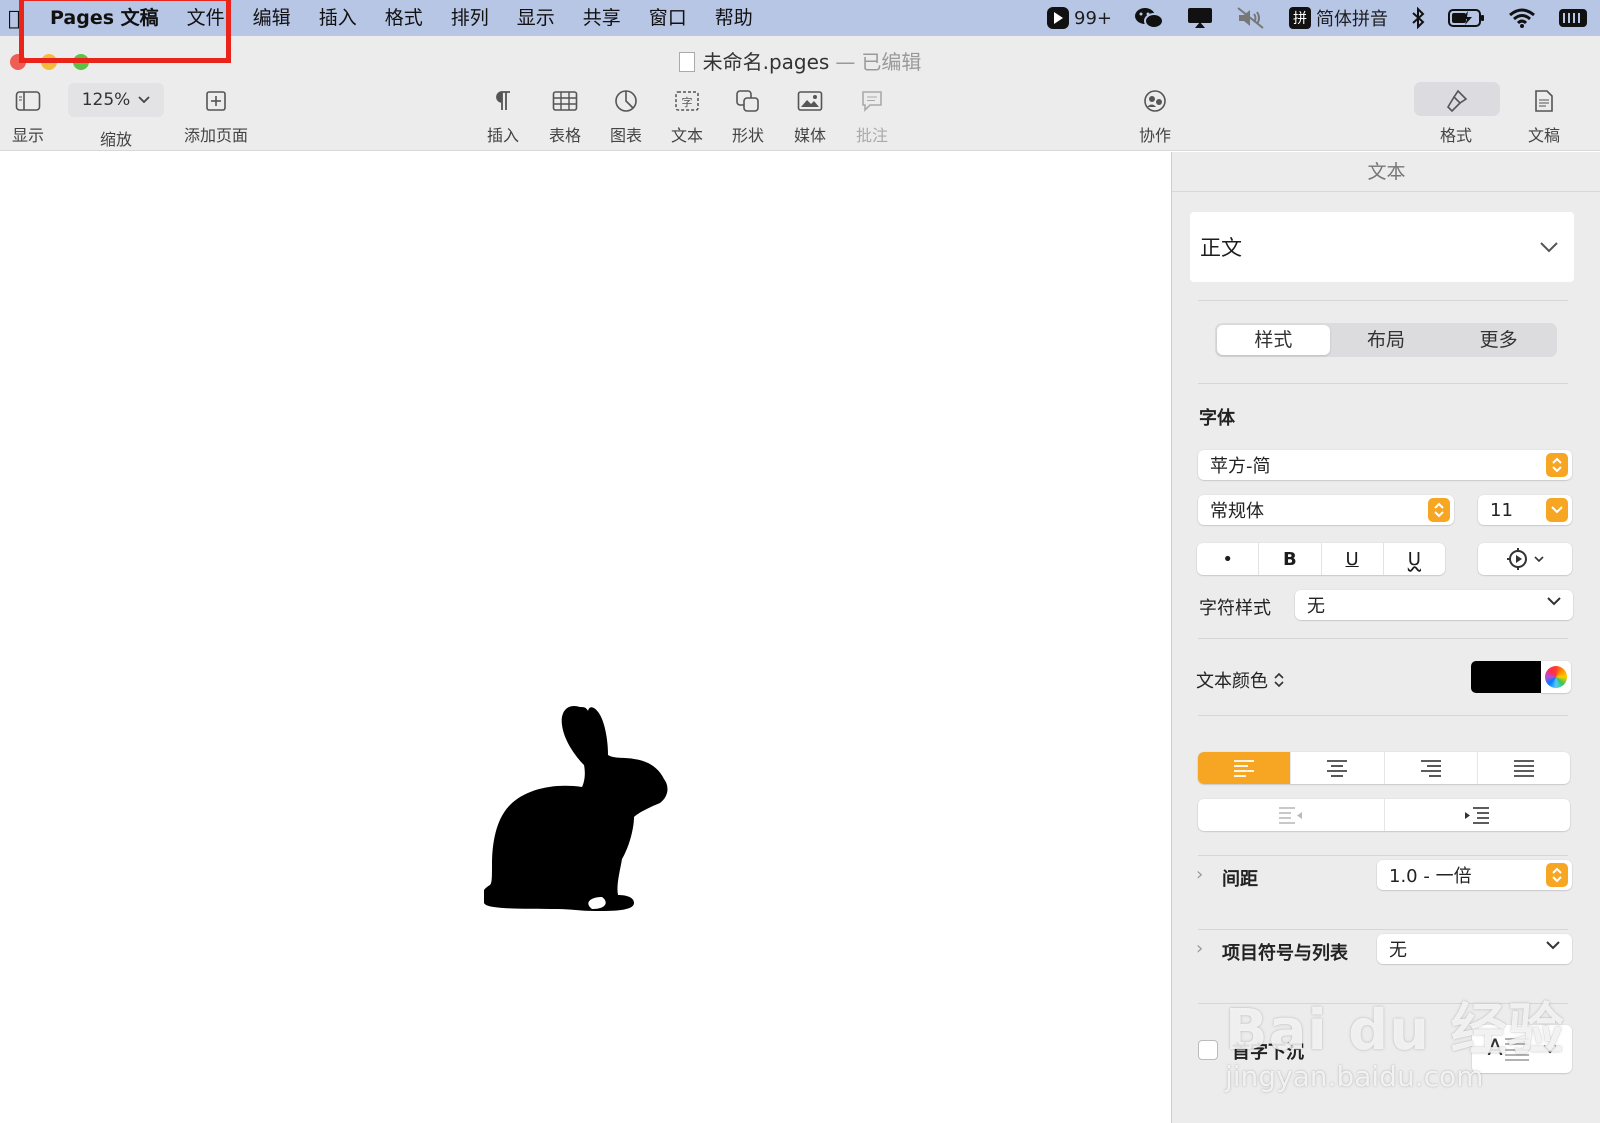  What do you see at coordinates (1525, 510) in the screenshot?
I see `font-size-field: 11` at bounding box center [1525, 510].